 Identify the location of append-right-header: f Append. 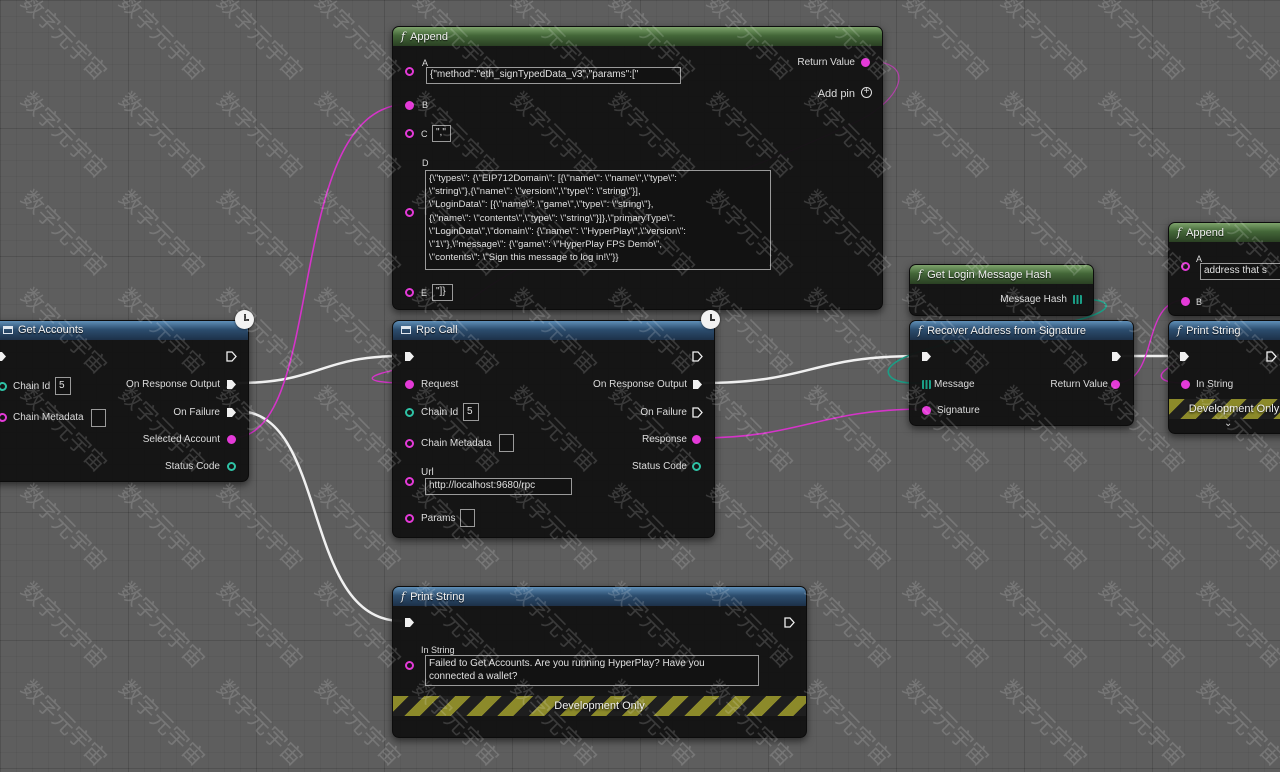
(1224, 232).